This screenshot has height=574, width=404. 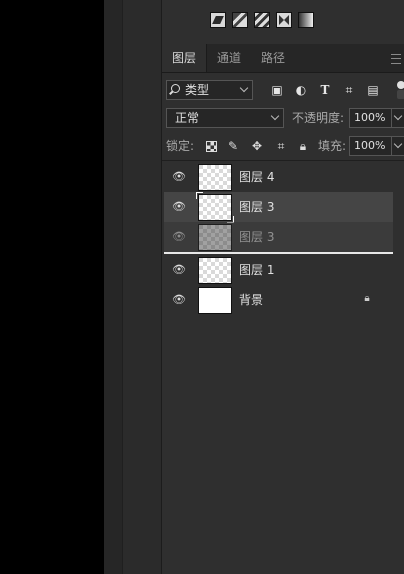 What do you see at coordinates (184, 58) in the screenshot?
I see `tab-layers: 图层` at bounding box center [184, 58].